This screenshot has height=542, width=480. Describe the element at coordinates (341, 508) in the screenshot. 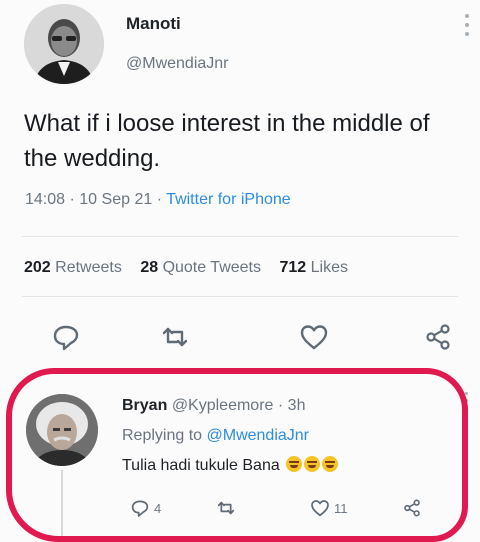

I see `like-count: 11` at that location.